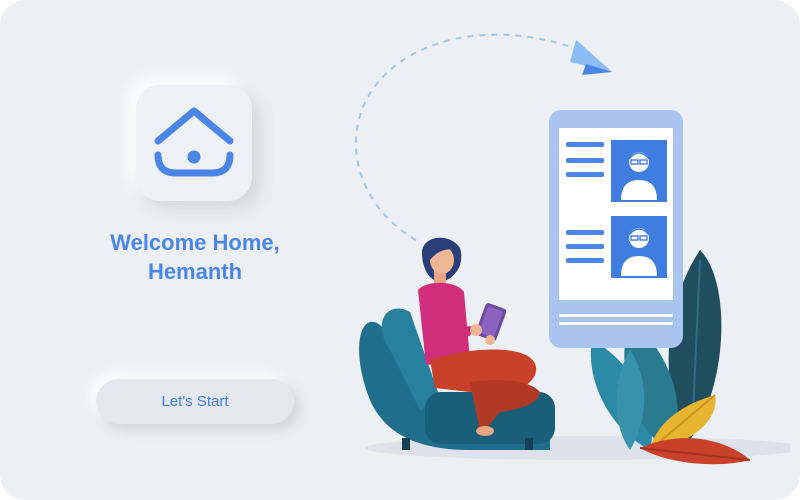 This screenshot has width=800, height=500. I want to click on app-logo, so click(194, 143).